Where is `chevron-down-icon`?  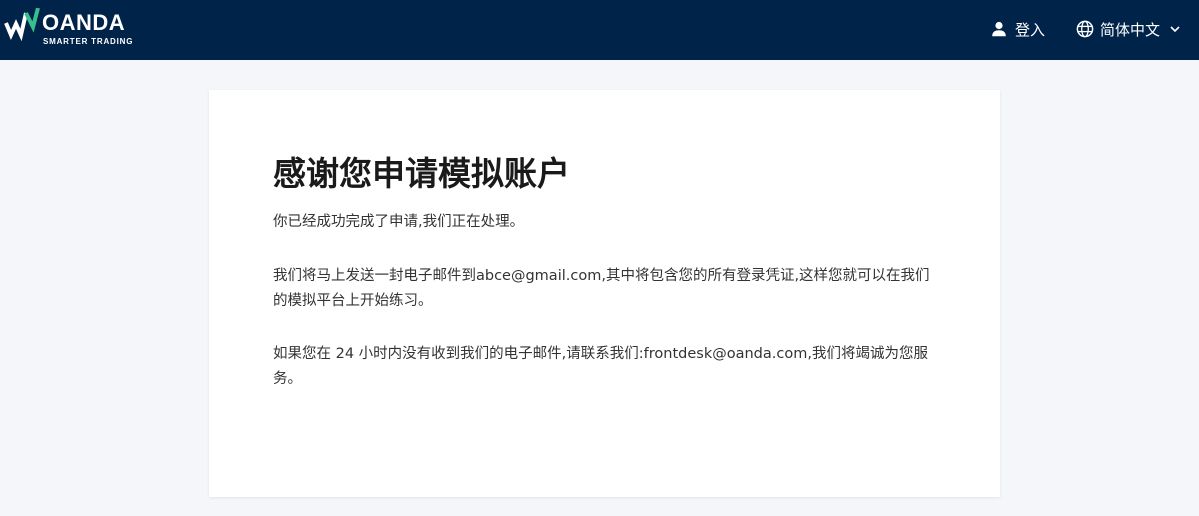 chevron-down-icon is located at coordinates (1175, 29).